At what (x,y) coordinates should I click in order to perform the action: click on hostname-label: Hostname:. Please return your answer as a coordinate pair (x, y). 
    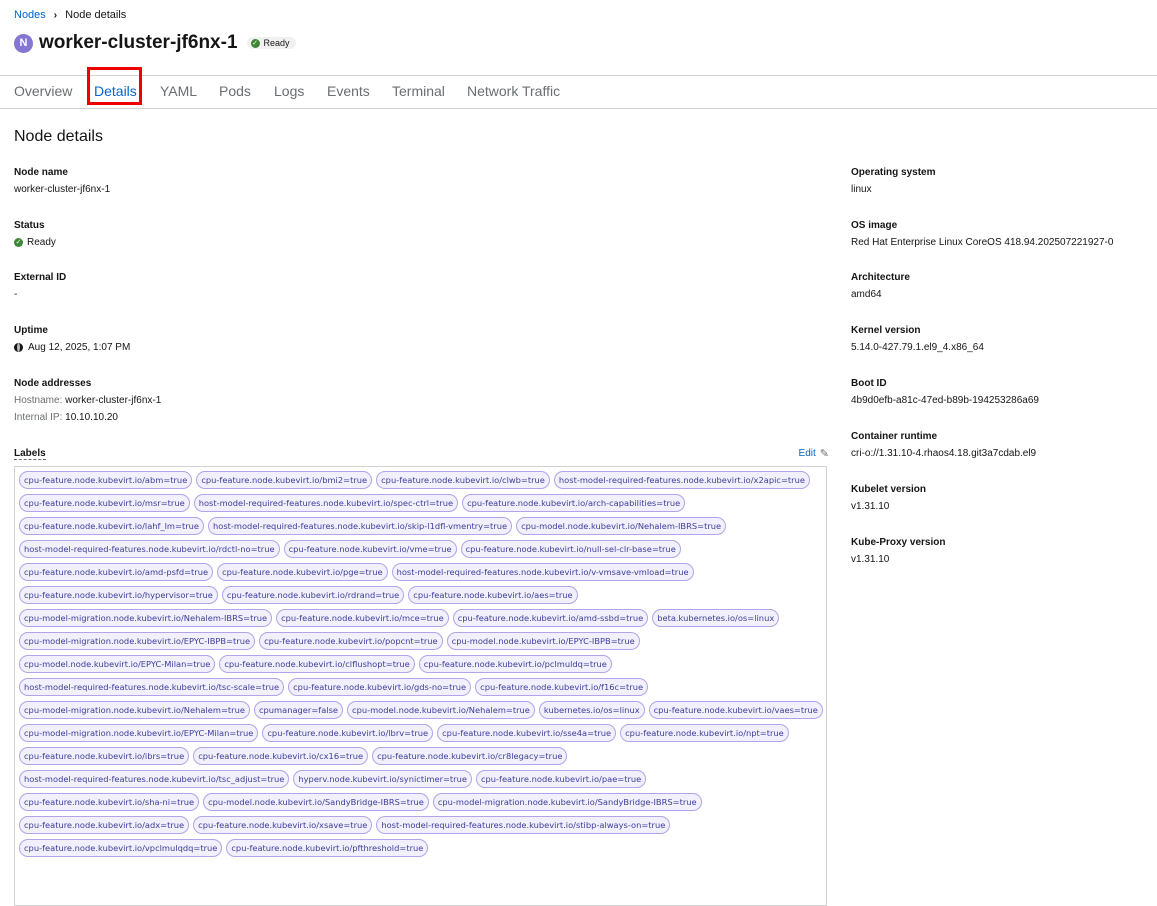
    Looking at the image, I should click on (38, 400).